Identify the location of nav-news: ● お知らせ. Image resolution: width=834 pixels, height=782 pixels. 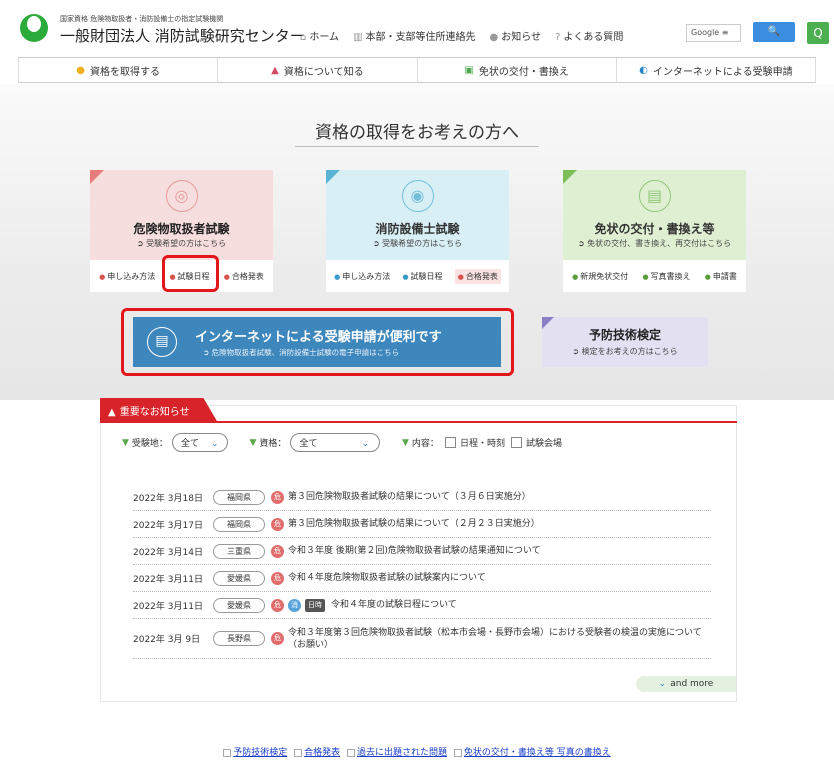
(516, 35).